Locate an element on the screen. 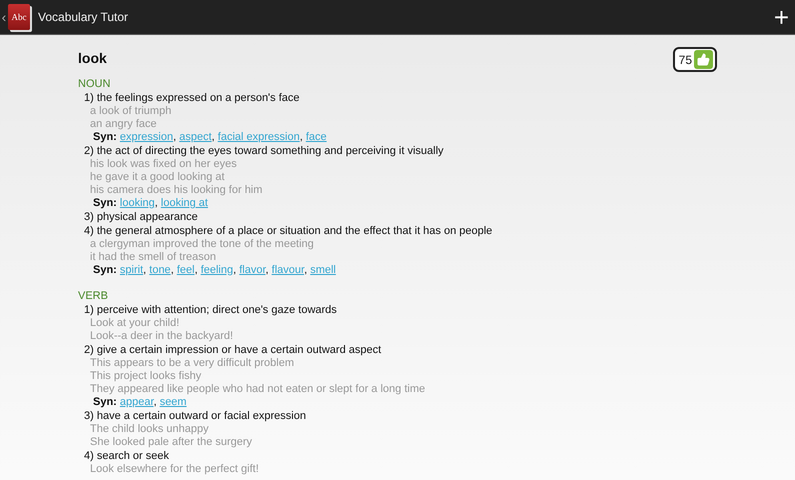 The height and width of the screenshot is (480, 795). example-sentence: Look elsewhere for the perfect gift! is located at coordinates (174, 469).